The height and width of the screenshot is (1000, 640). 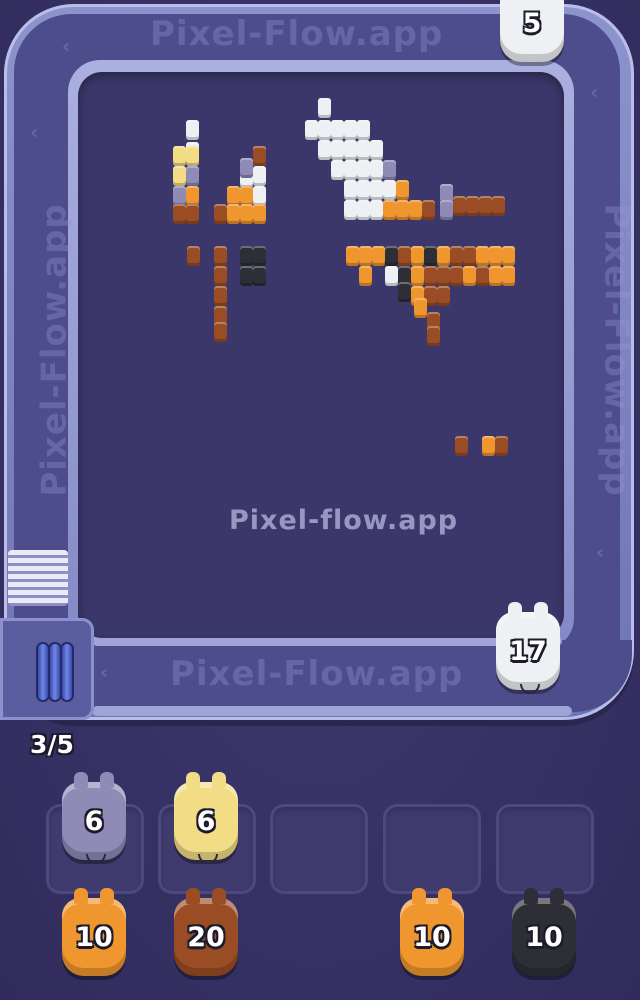 I want to click on pig-count: 20, so click(x=206, y=937).